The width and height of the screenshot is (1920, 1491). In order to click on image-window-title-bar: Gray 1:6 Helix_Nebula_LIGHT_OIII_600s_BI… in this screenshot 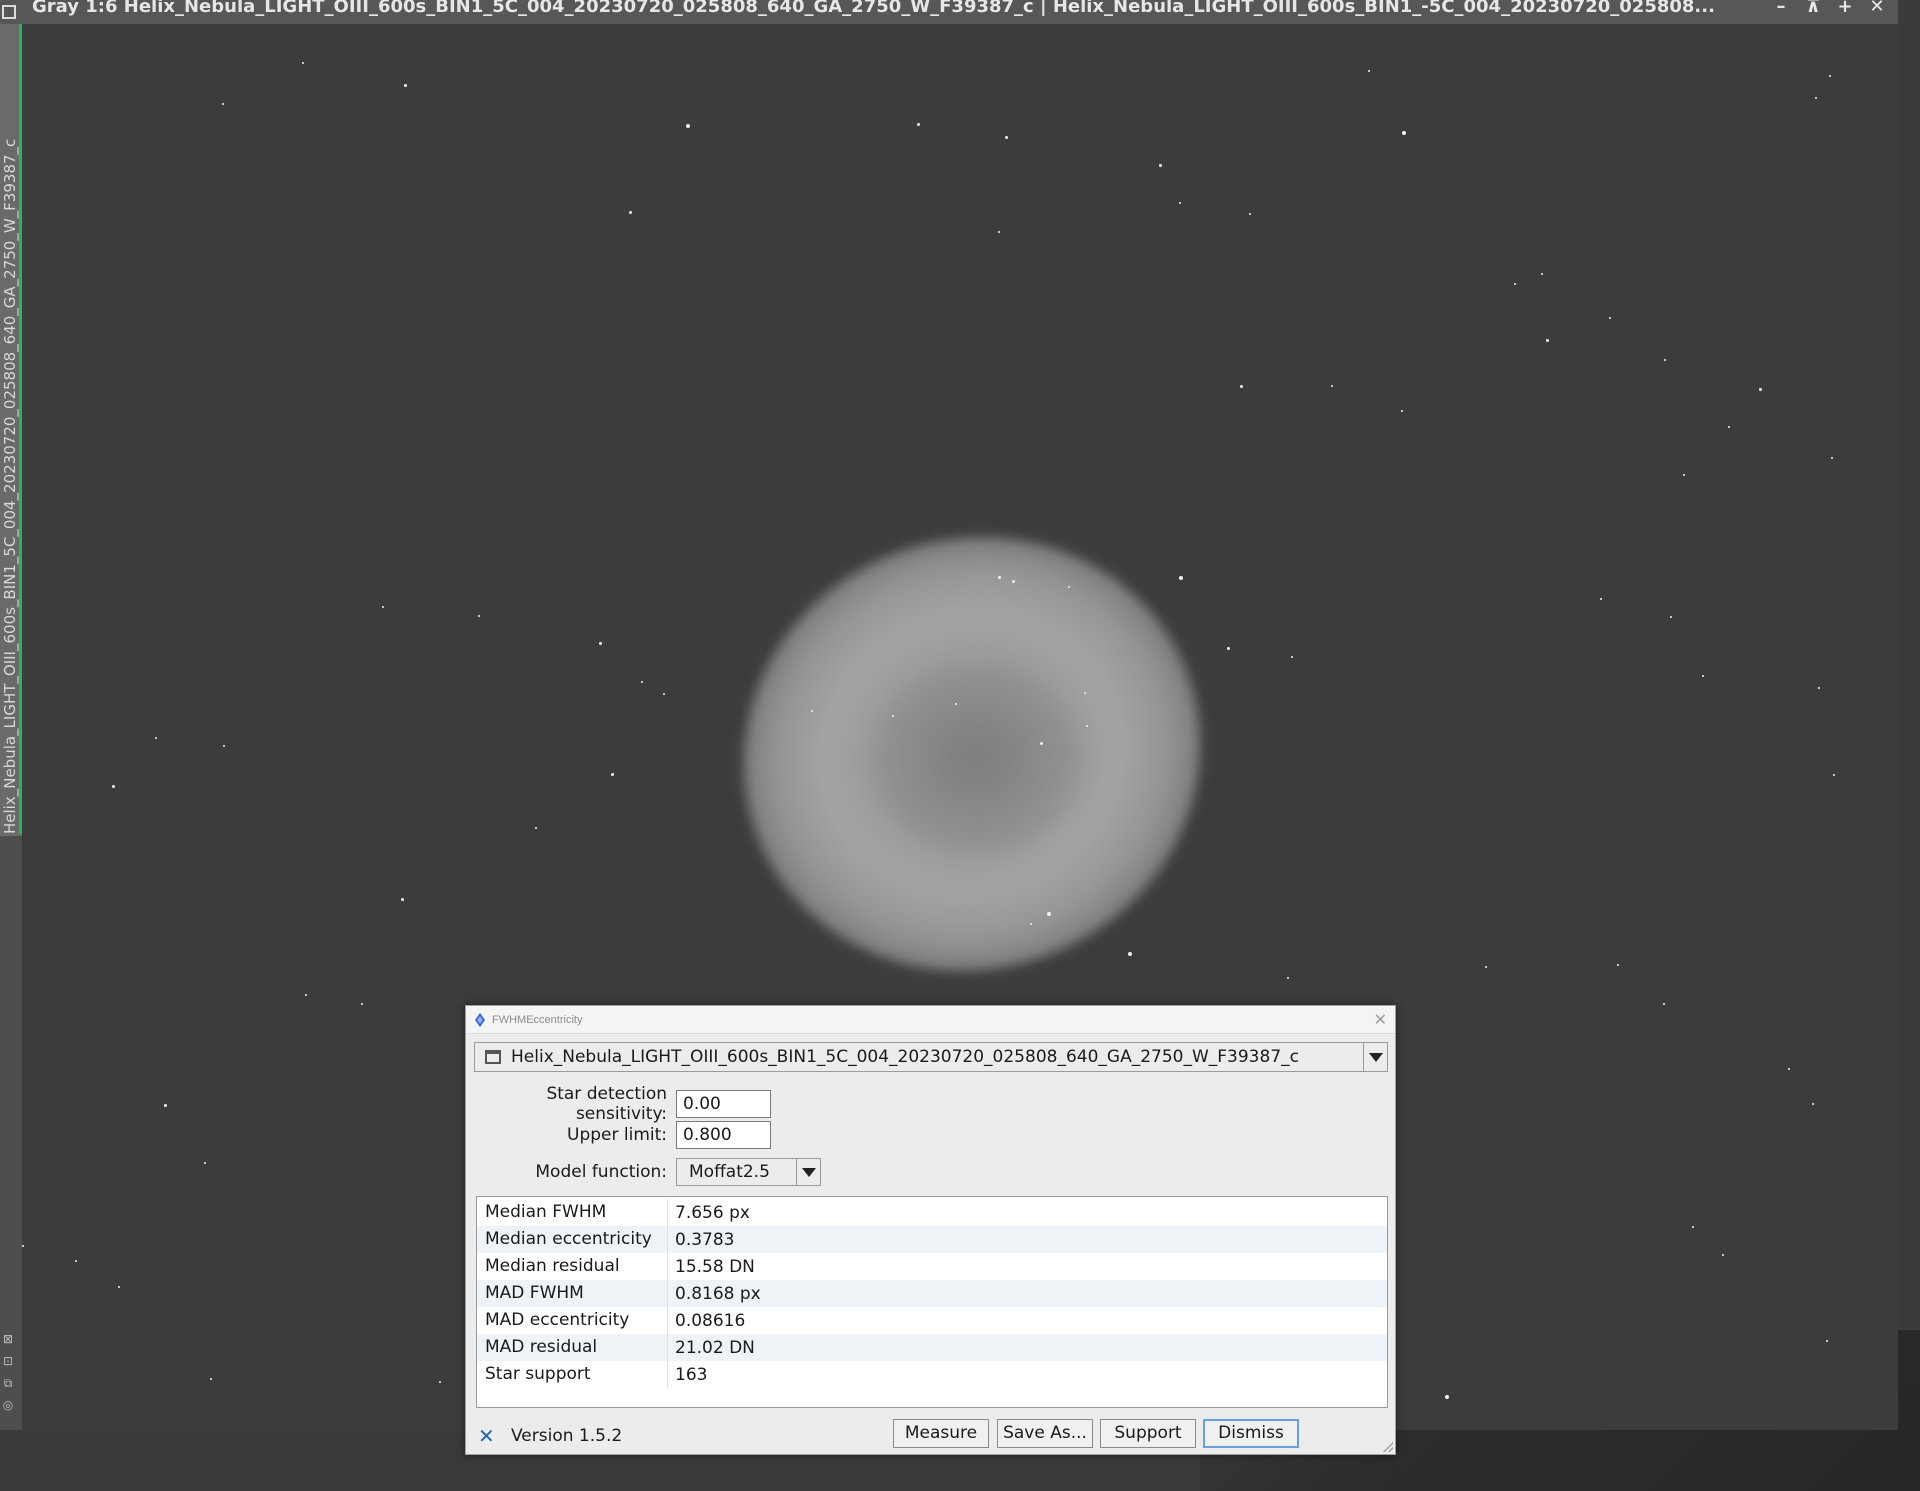, I will do `click(949, 12)`.